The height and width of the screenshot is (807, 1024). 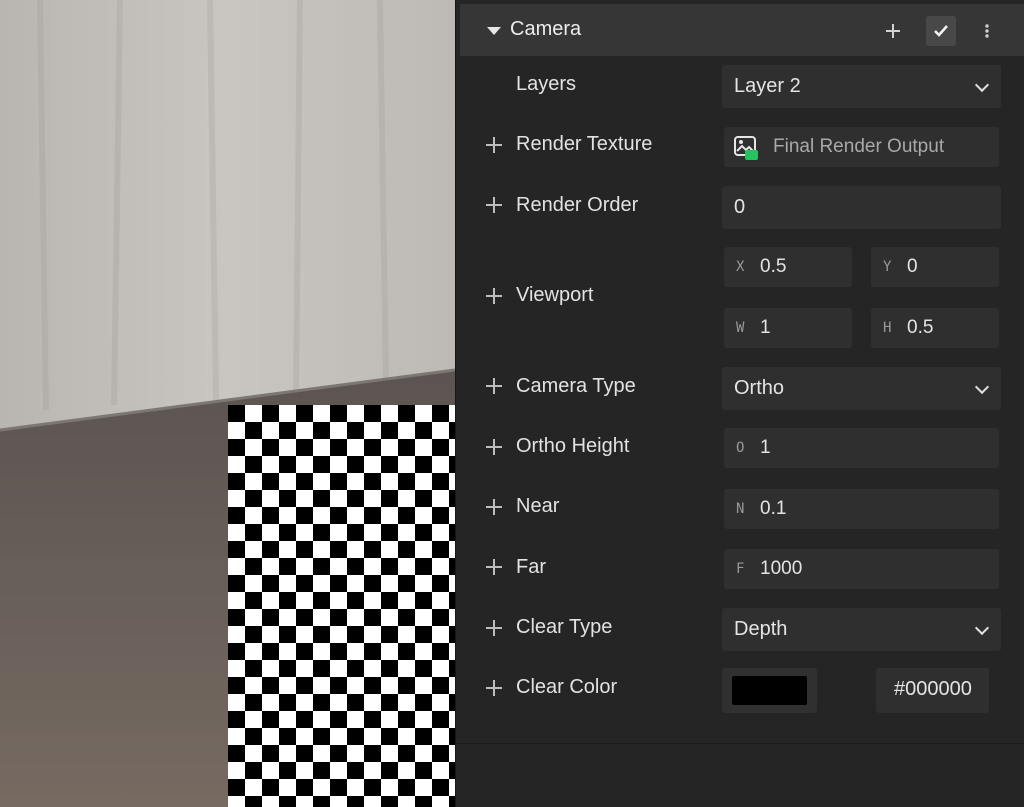 I want to click on add-property-button, so click(x=893, y=31).